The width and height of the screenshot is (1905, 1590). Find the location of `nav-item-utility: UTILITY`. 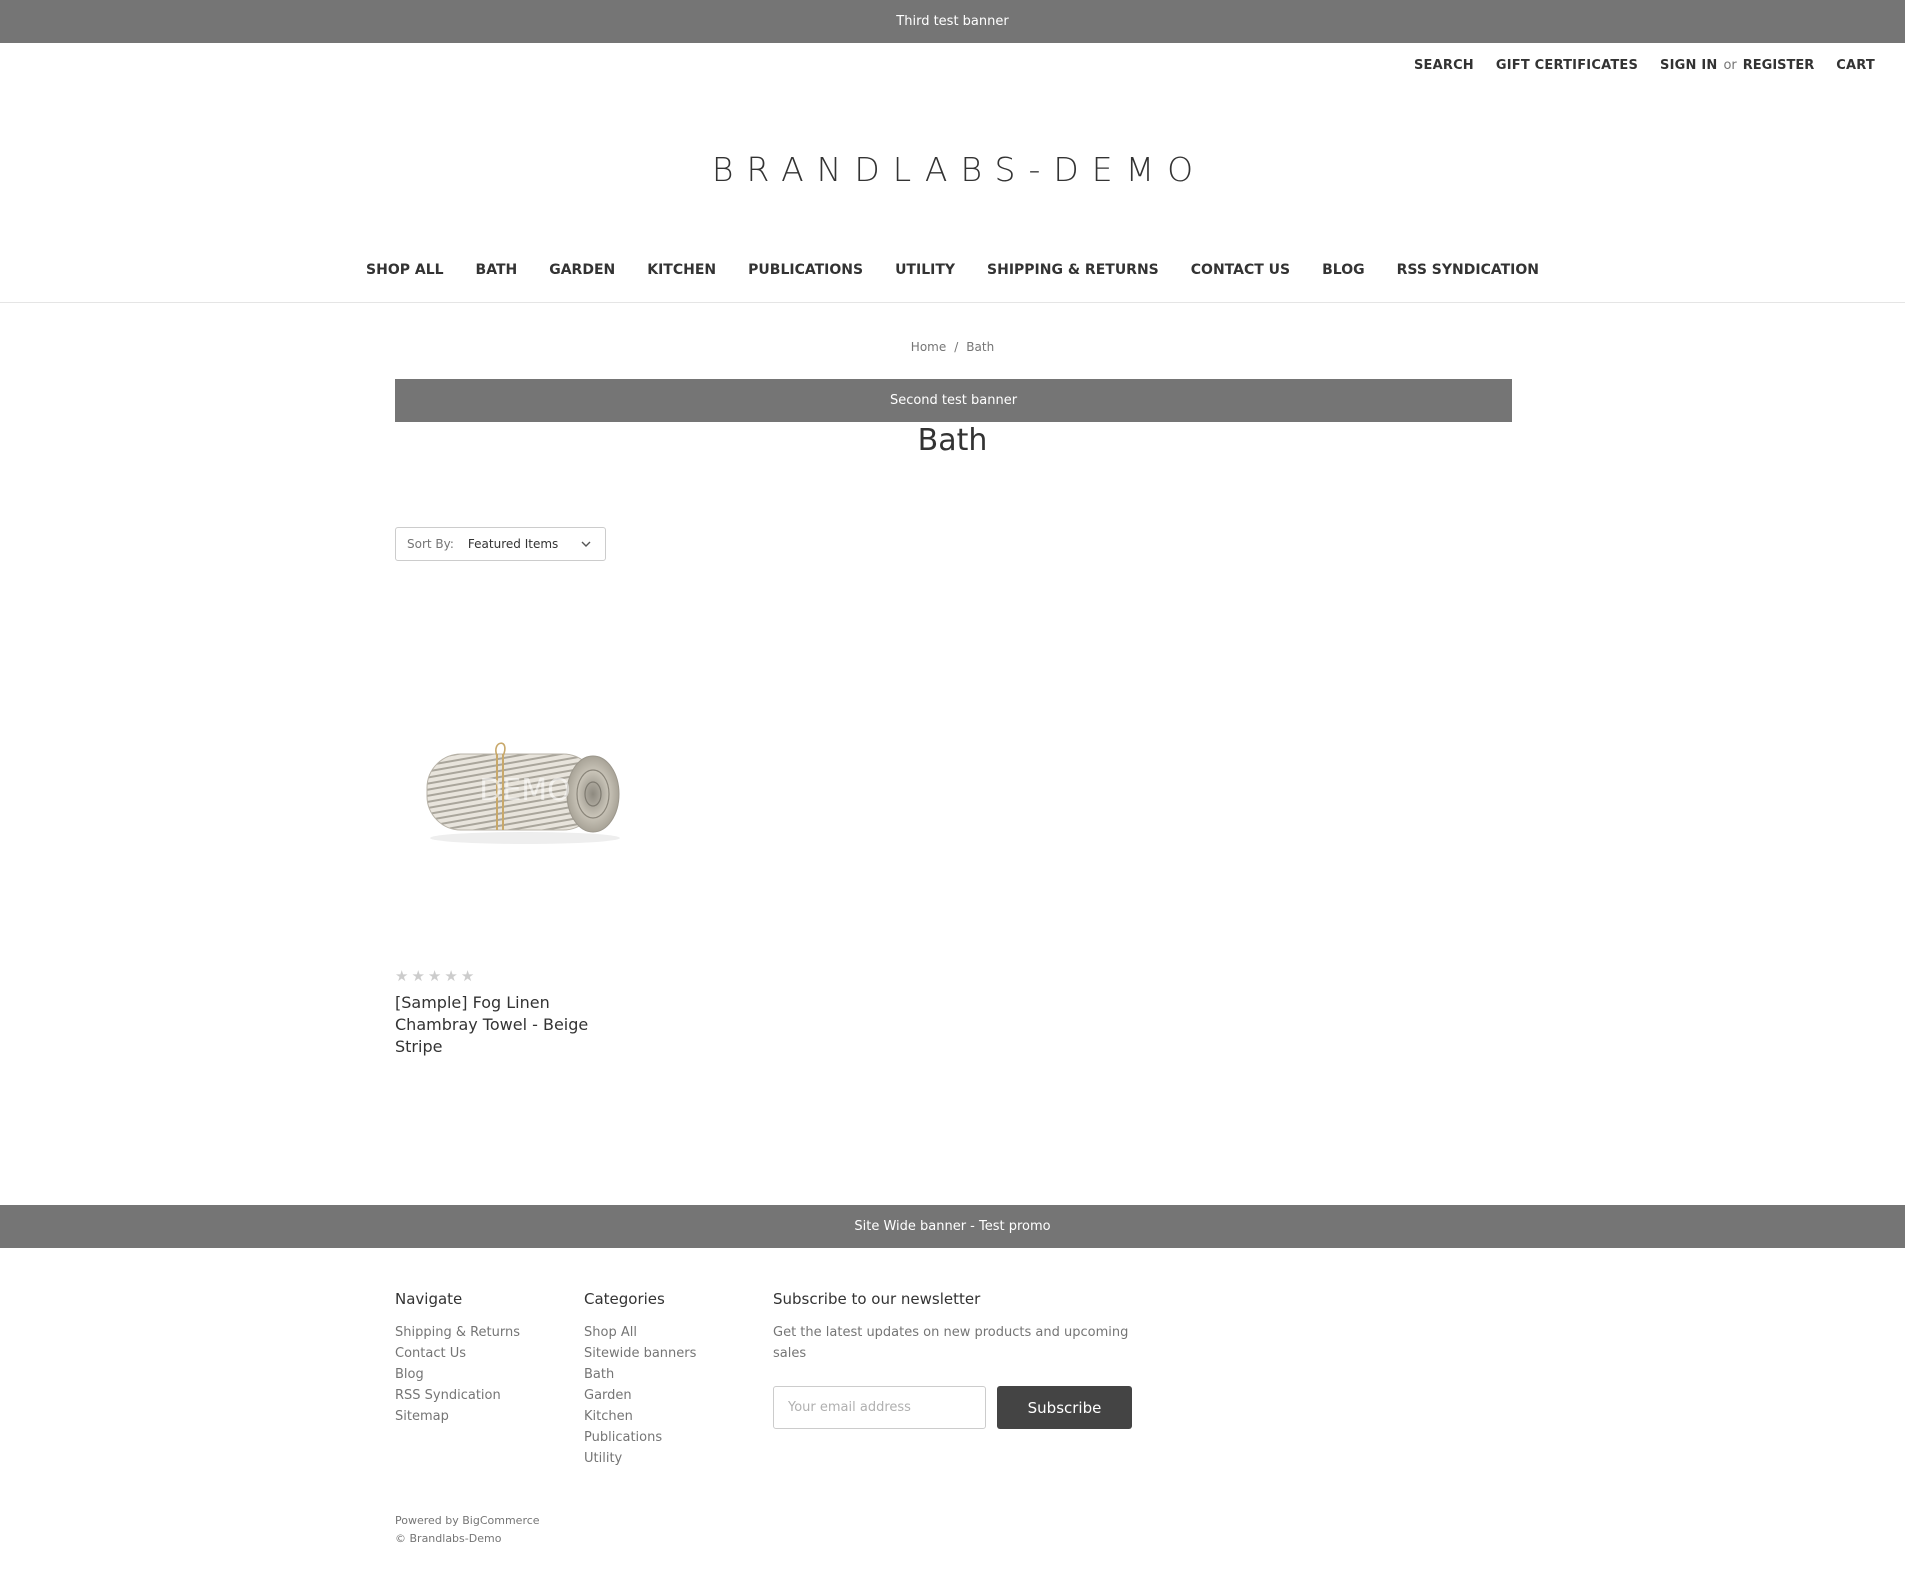

nav-item-utility: UTILITY is located at coordinates (925, 270).